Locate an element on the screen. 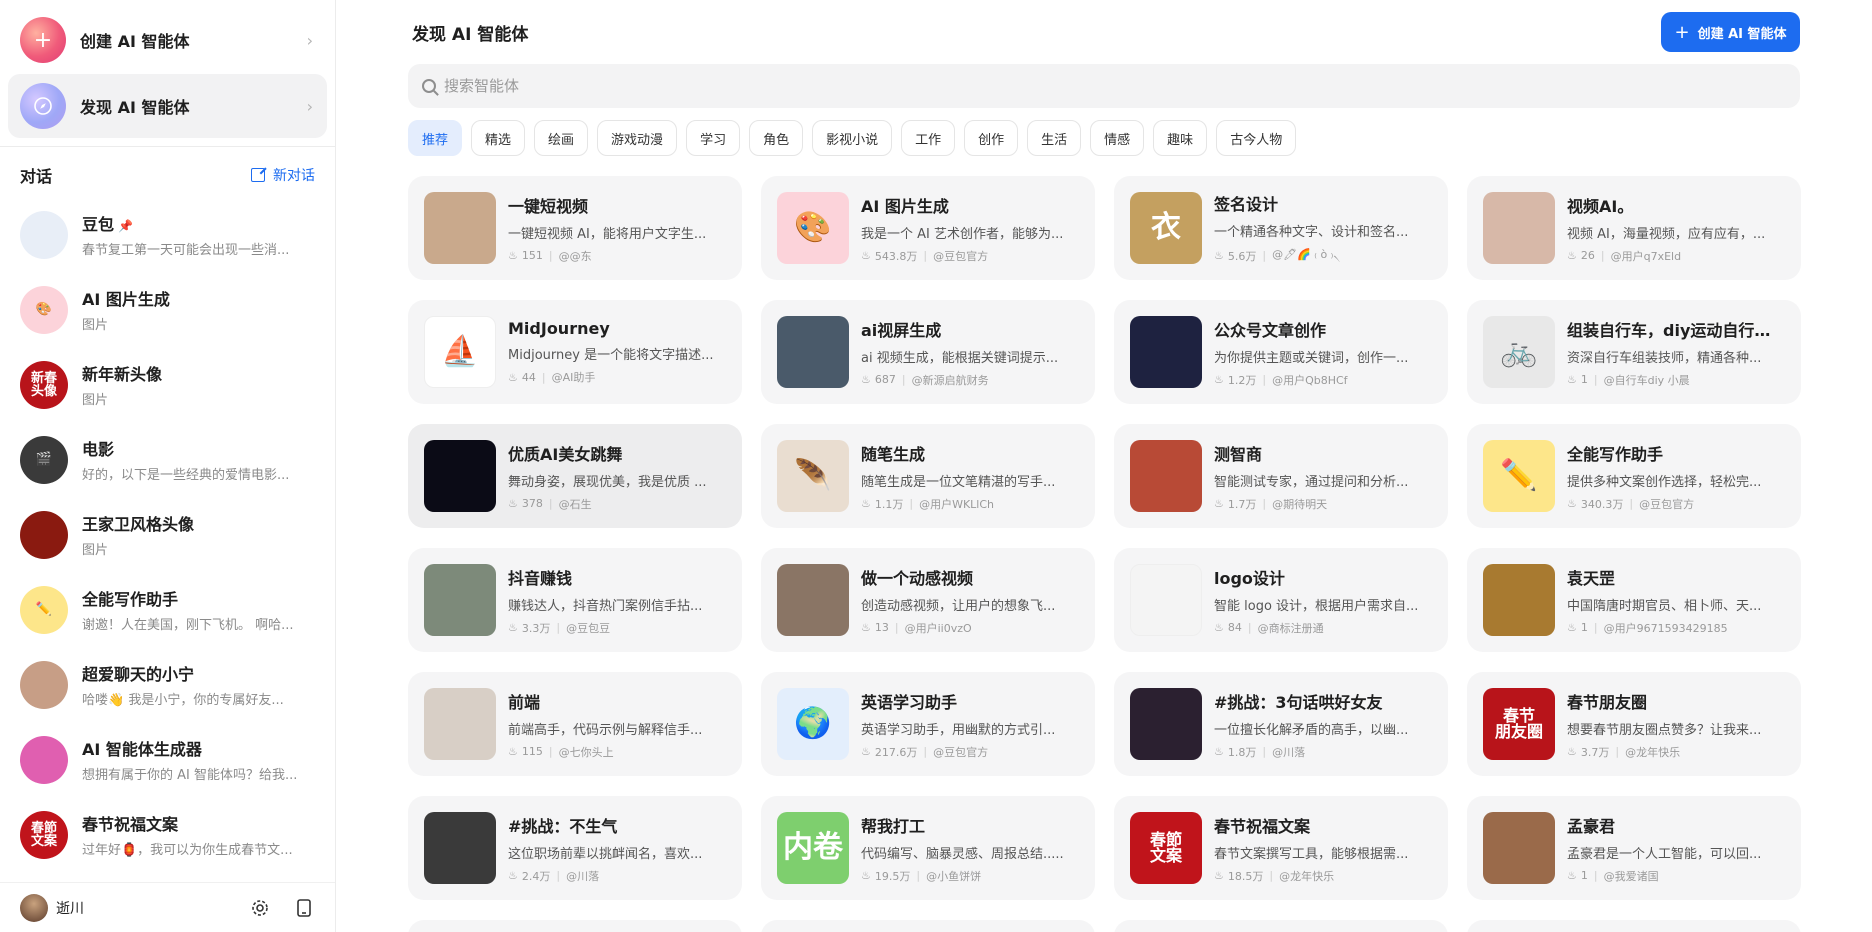 The height and width of the screenshot is (932, 1872). agent-meta: ♨ 217.6万 | @豆包官方 is located at coordinates (970, 752).